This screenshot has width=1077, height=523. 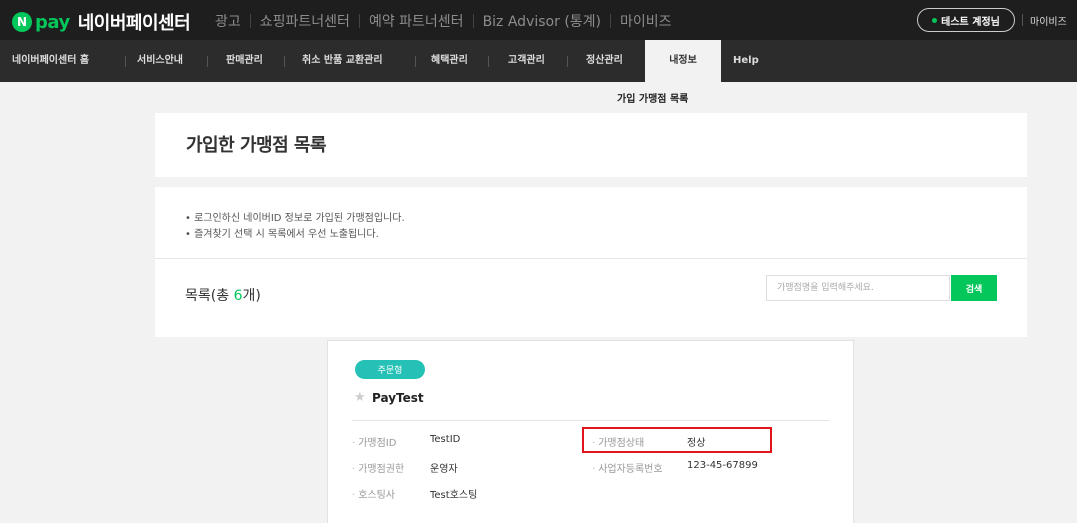 I want to click on field-value-store-role: 운영자, so click(x=444, y=469).